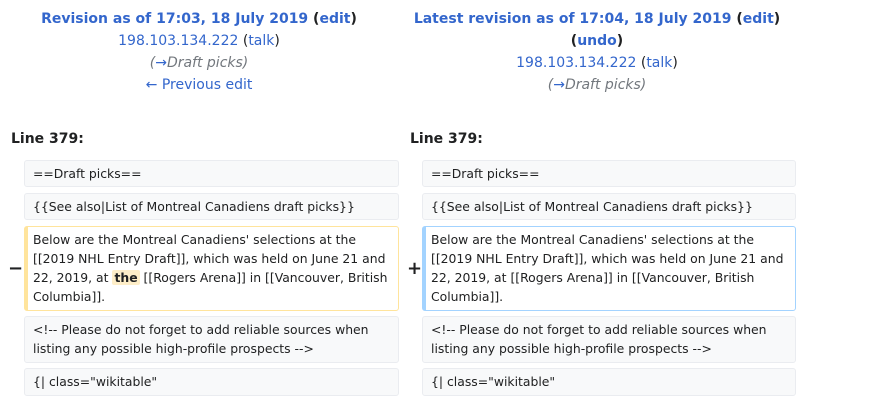  What do you see at coordinates (415, 268) in the screenshot?
I see `addition-marker: +` at bounding box center [415, 268].